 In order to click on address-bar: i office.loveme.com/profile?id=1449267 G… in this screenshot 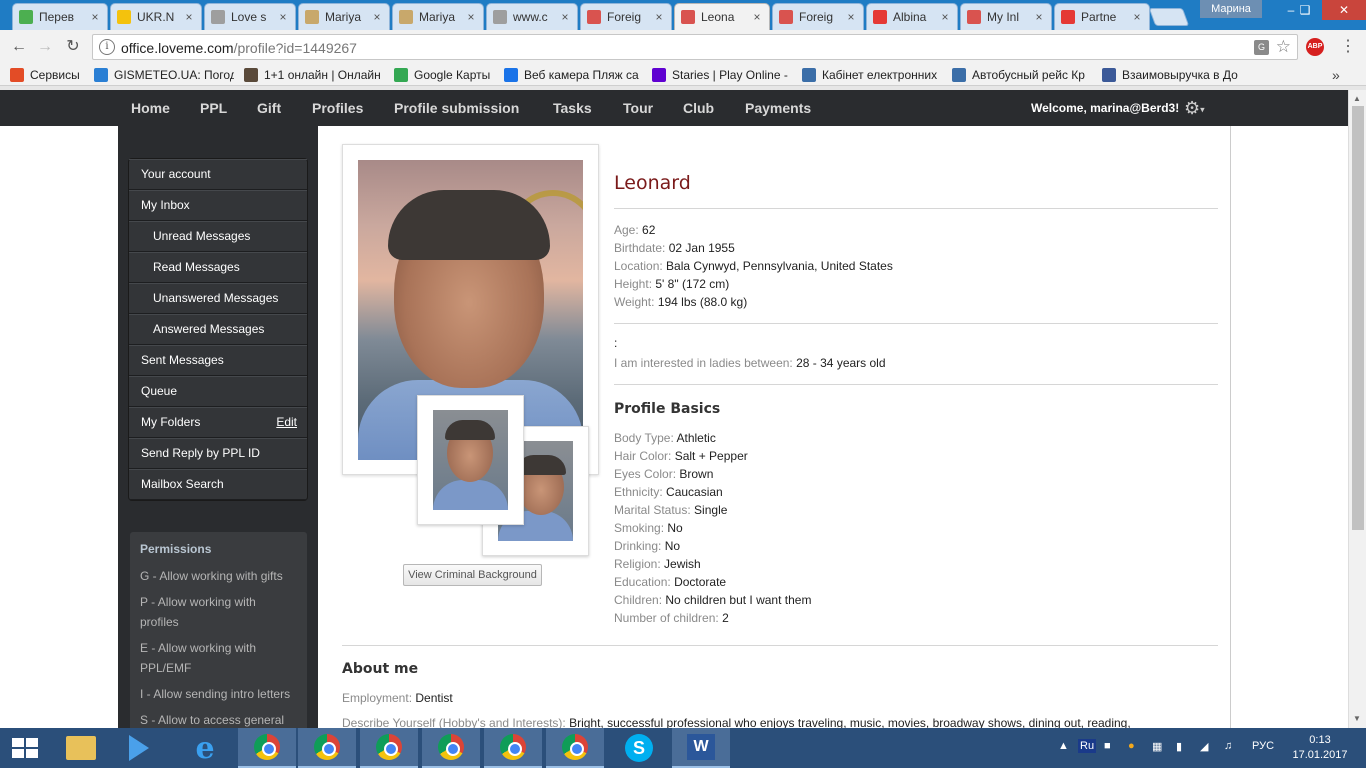, I will do `click(695, 47)`.